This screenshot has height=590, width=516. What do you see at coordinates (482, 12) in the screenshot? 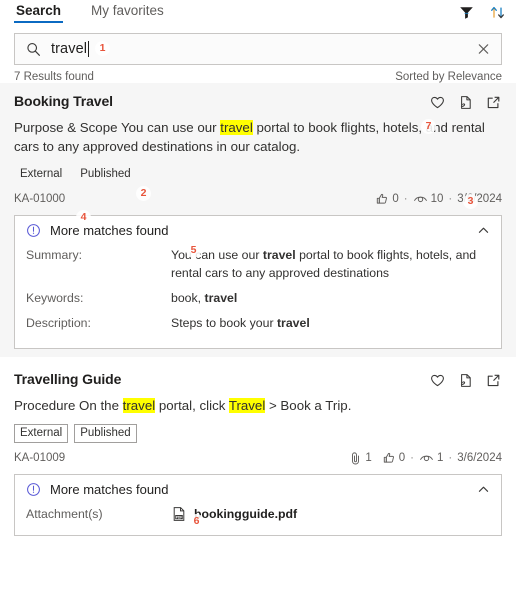
I see `header-actions` at bounding box center [482, 12].